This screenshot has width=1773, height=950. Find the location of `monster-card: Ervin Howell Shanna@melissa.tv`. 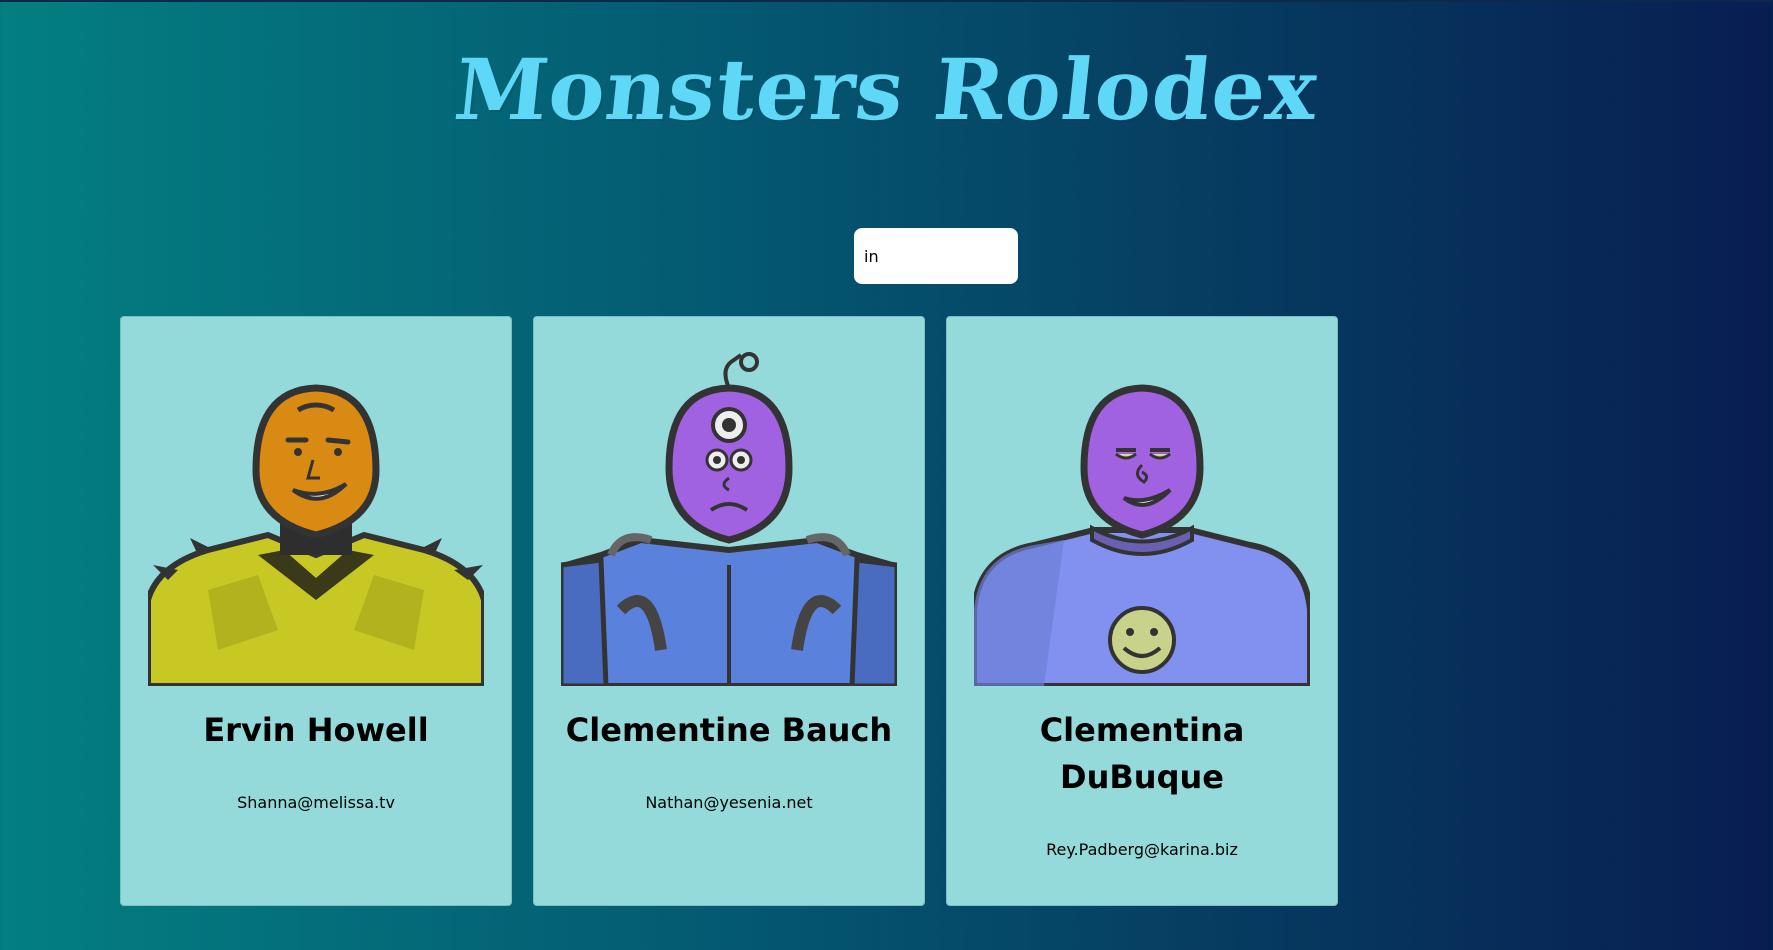

monster-card: Ervin Howell Shanna@melissa.tv is located at coordinates (316, 611).